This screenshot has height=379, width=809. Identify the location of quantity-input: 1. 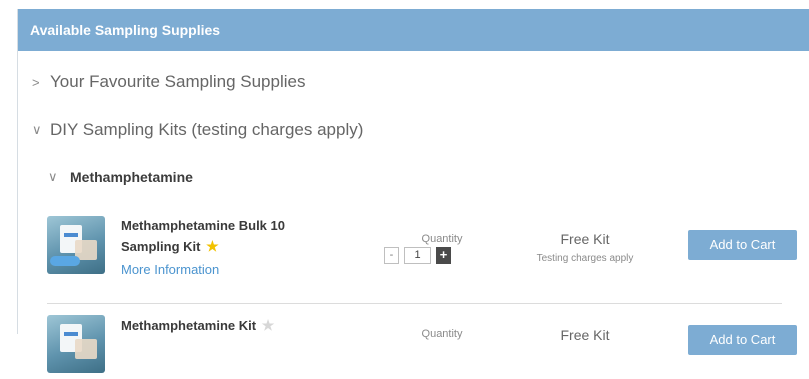
(417, 255).